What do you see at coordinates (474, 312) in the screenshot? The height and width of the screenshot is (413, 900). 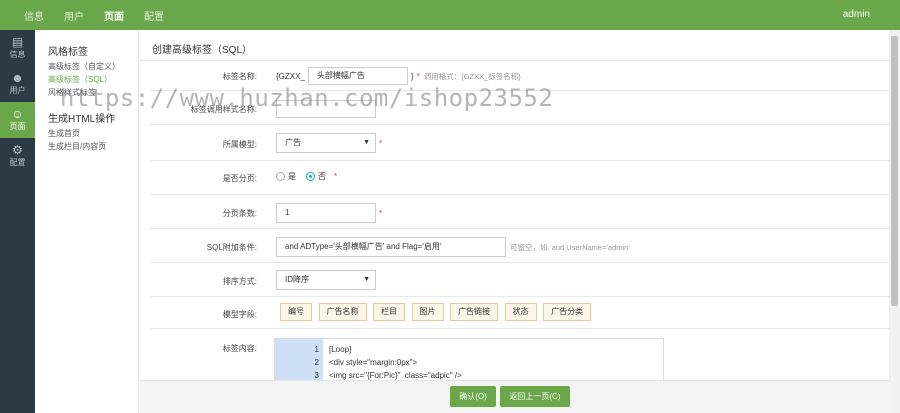 I see `field-button-ad-link: 广告链接` at bounding box center [474, 312].